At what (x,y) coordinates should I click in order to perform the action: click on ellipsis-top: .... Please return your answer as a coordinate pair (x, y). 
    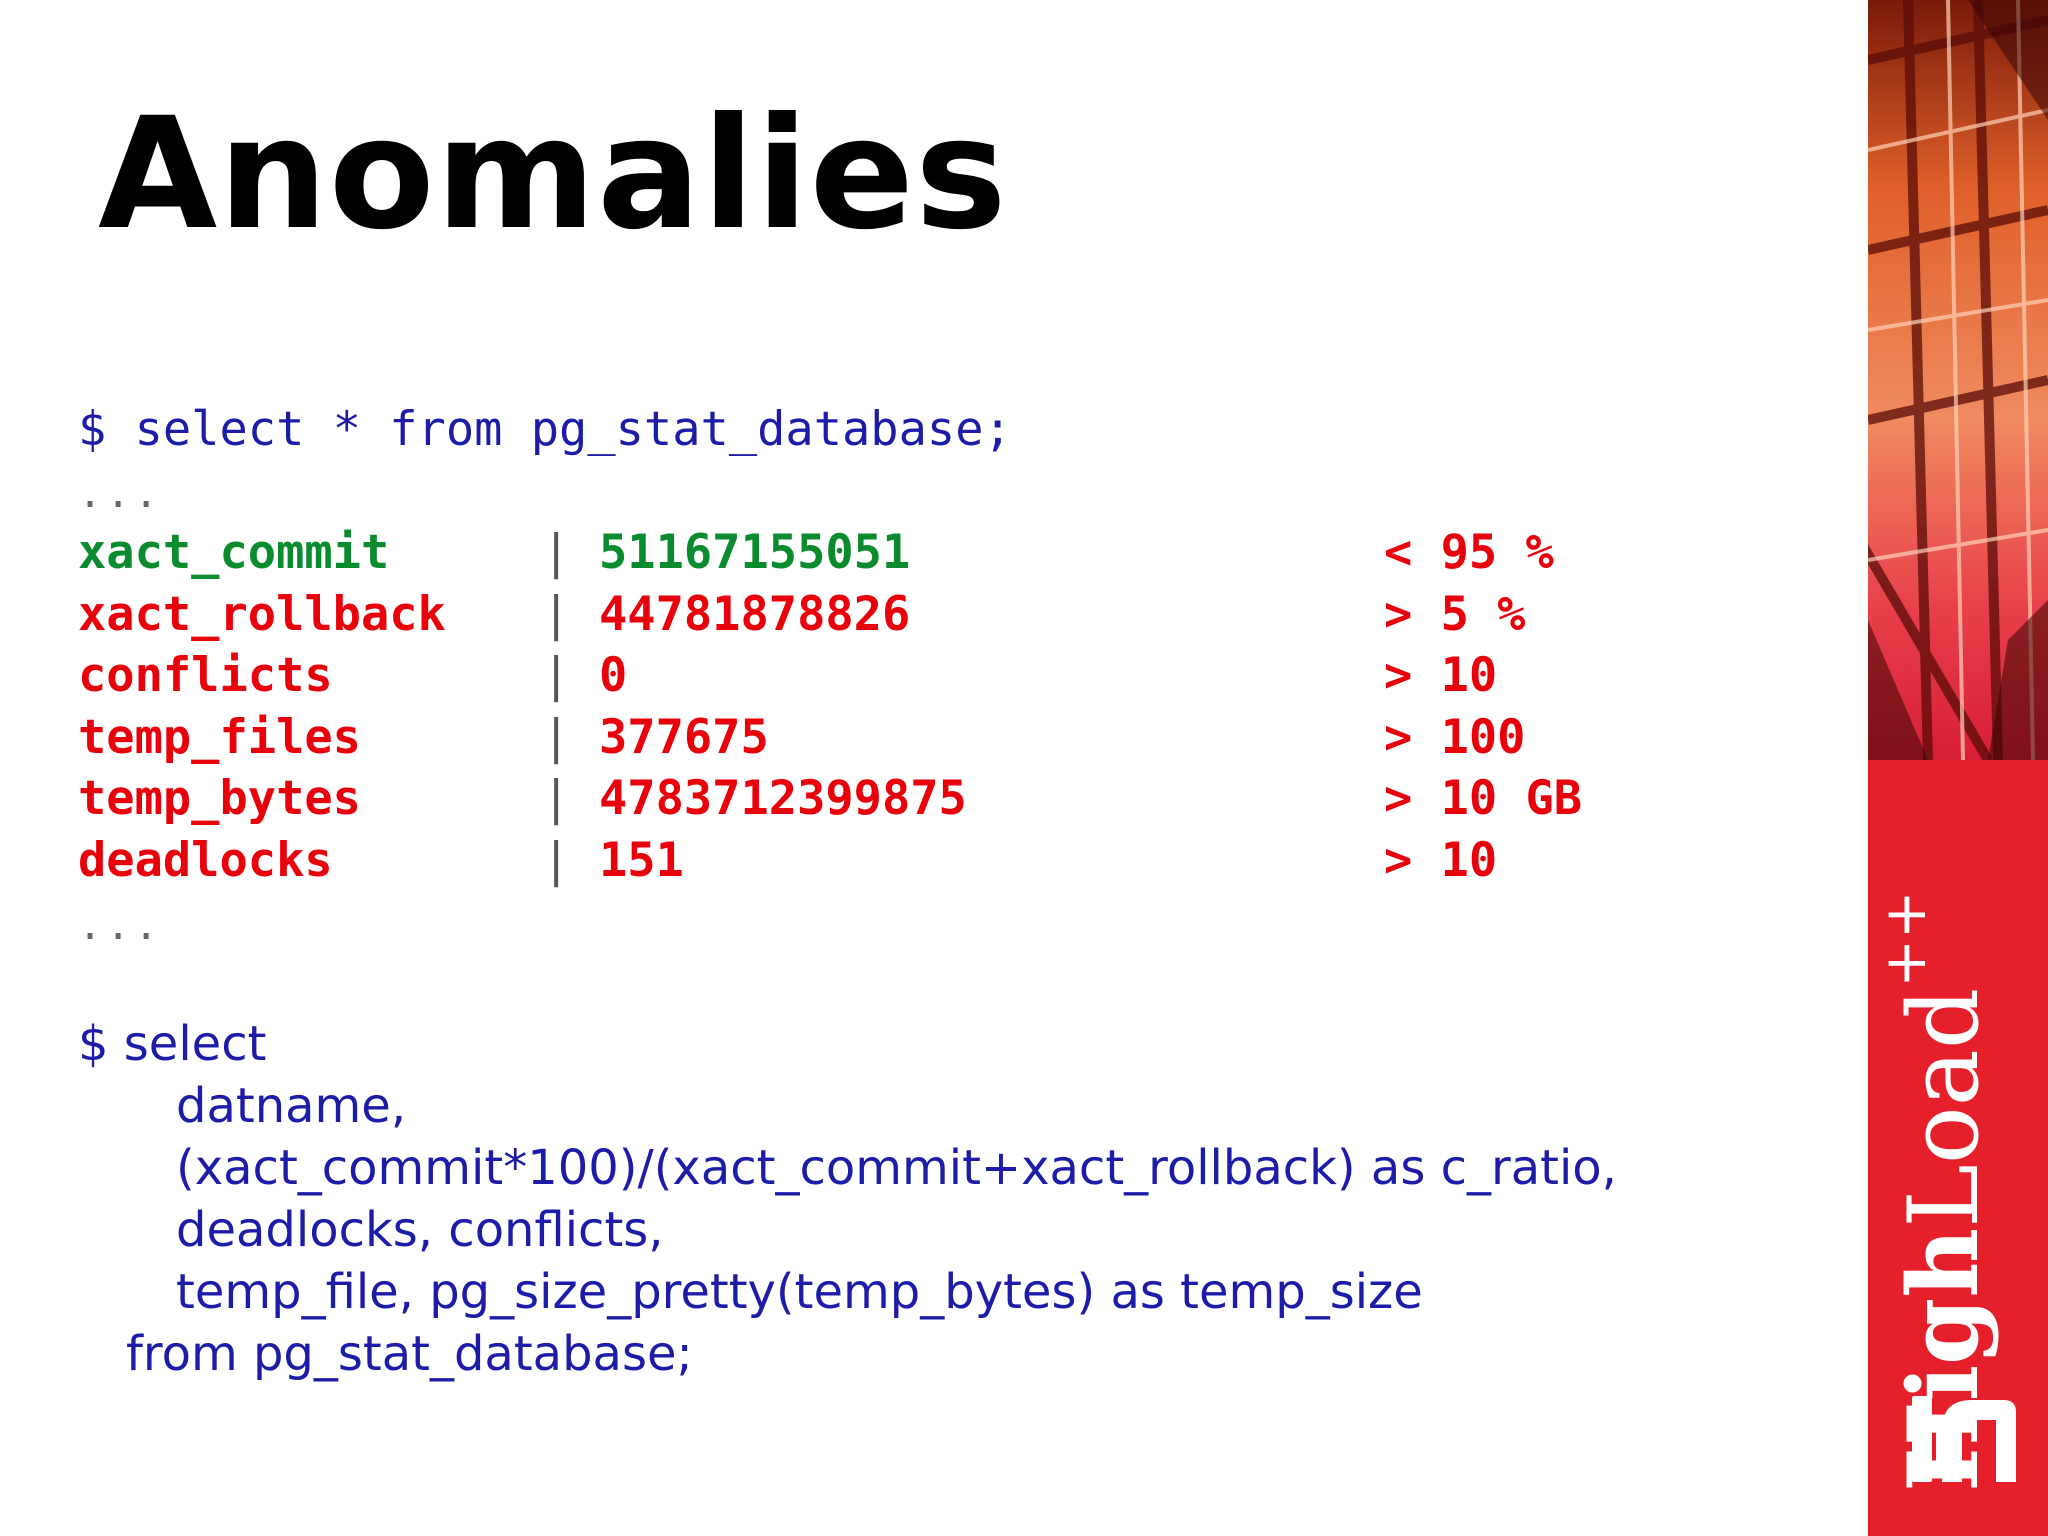
    Looking at the image, I should click on (120, 494).